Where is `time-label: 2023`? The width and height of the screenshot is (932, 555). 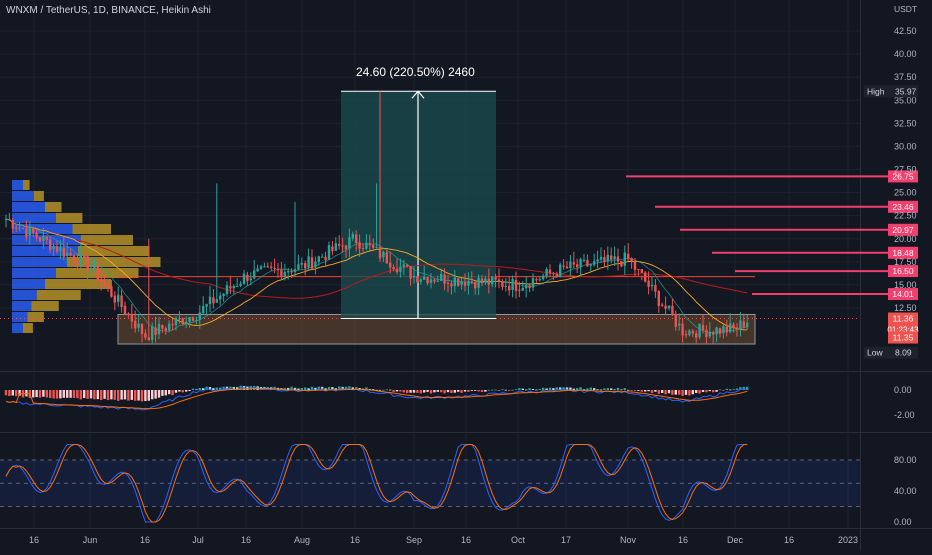 time-label: 2023 is located at coordinates (848, 540).